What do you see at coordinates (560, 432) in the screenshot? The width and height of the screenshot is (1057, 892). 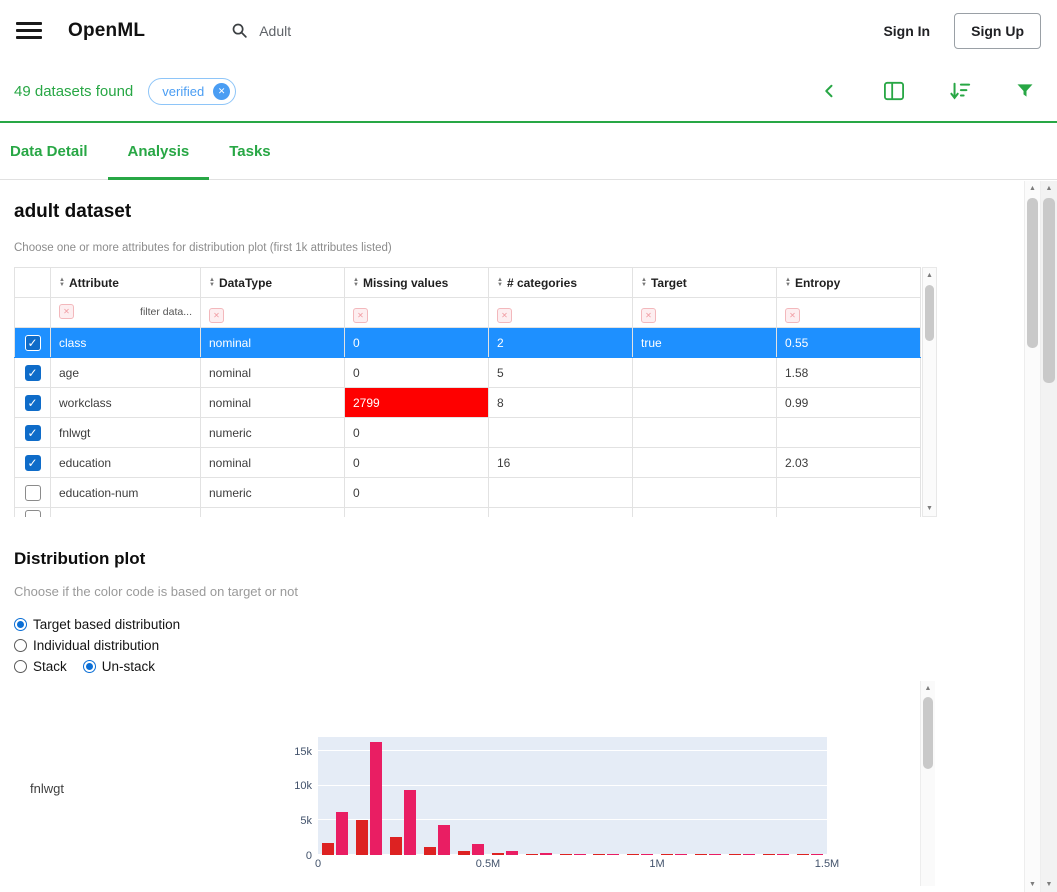 I see `cell-num-categories` at bounding box center [560, 432].